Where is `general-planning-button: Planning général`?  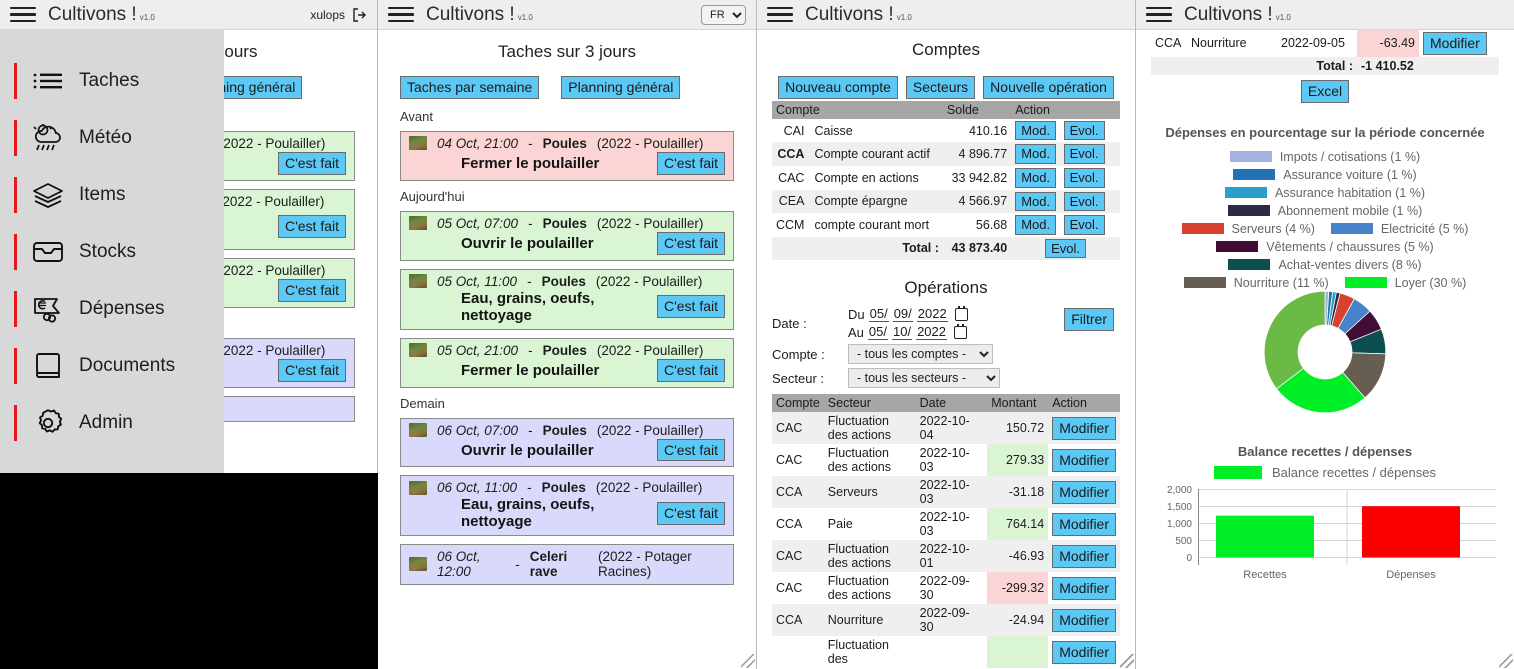 general-planning-button: Planning général is located at coordinates (621, 87).